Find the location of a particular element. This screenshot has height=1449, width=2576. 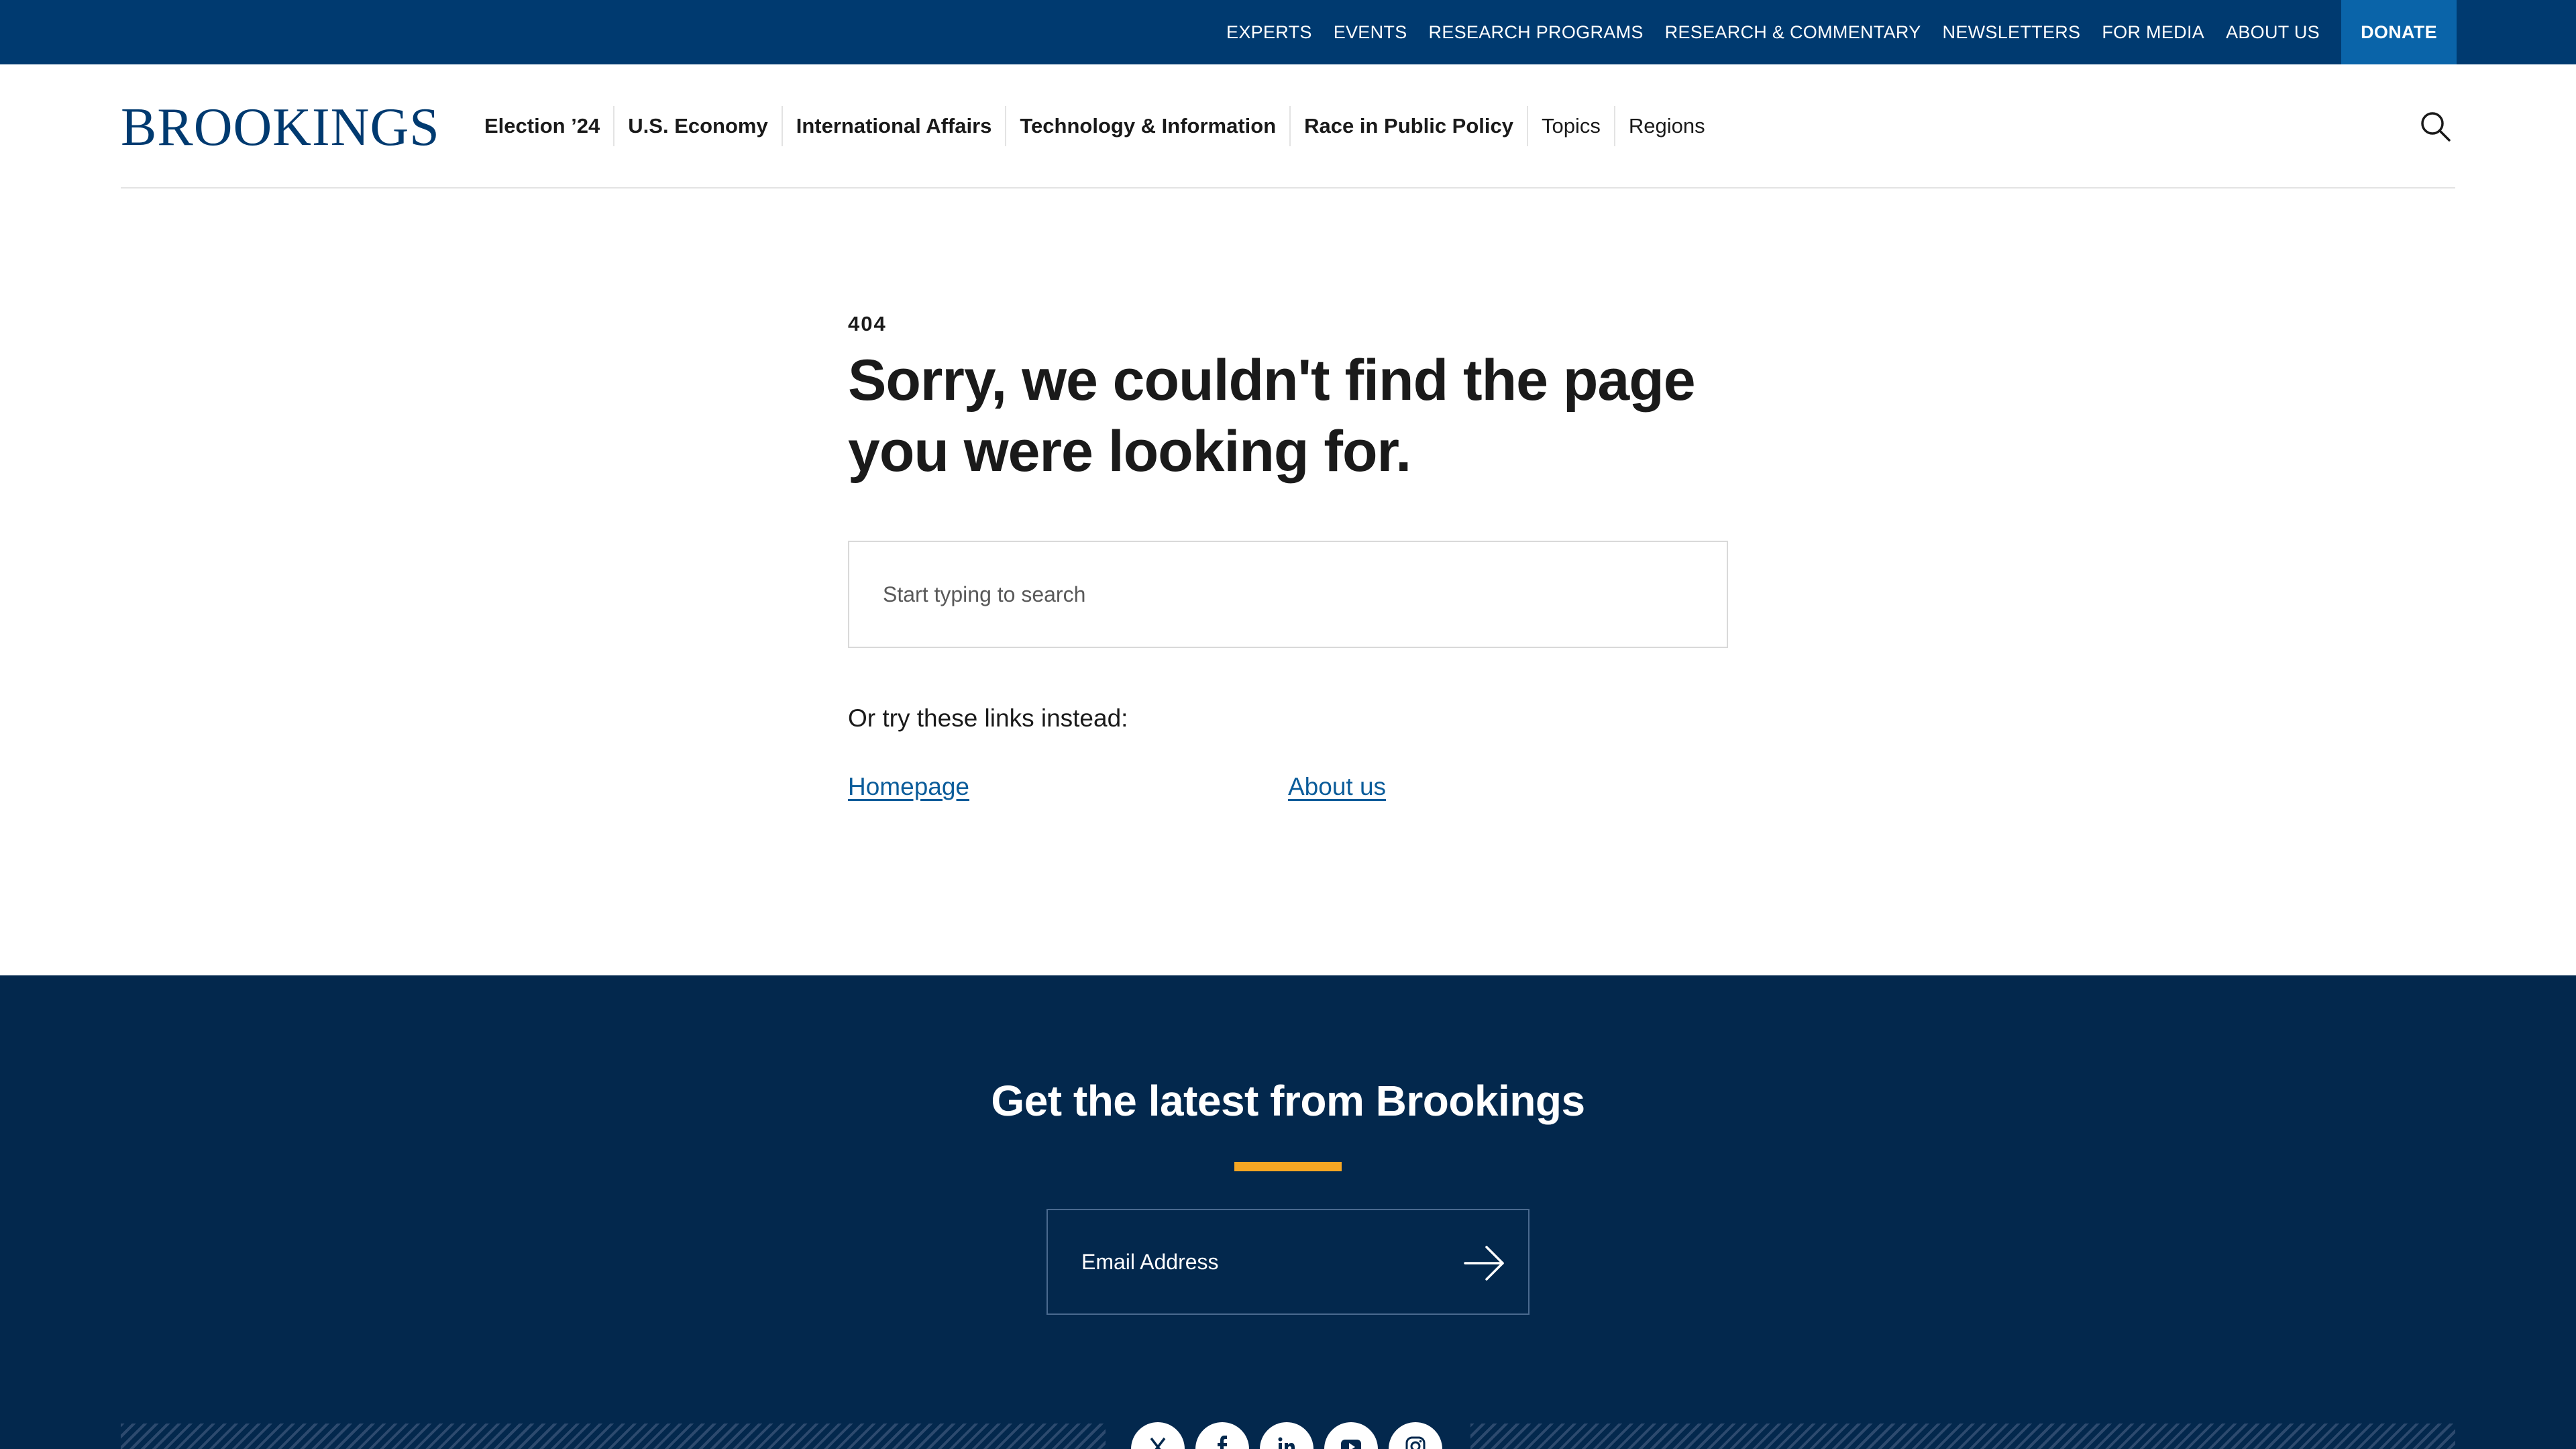

utility-link-newsletters: NEWSLETTERS is located at coordinates (2012, 32).